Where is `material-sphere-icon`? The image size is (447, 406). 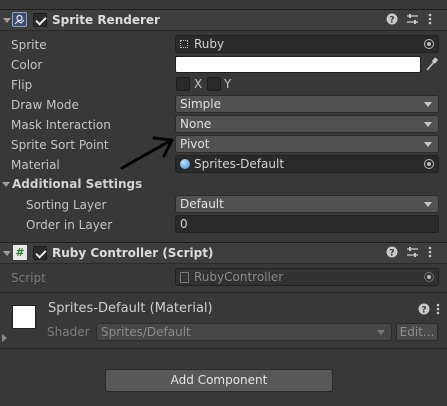
material-sphere-icon is located at coordinates (185, 164).